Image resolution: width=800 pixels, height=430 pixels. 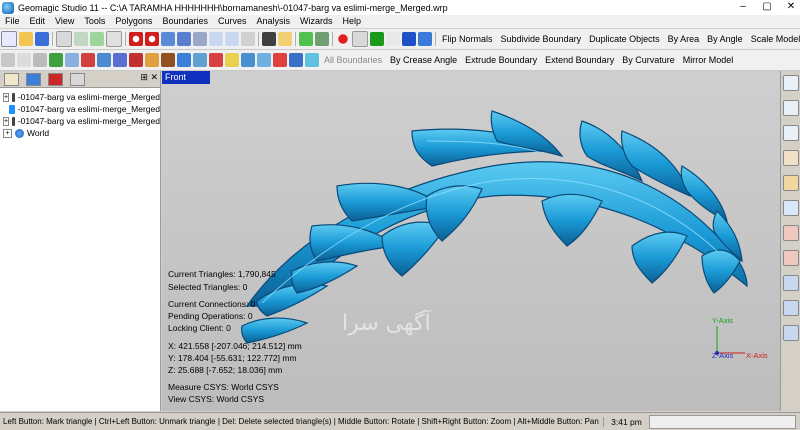 I want to click on straighten-icon, so click(x=280, y=60).